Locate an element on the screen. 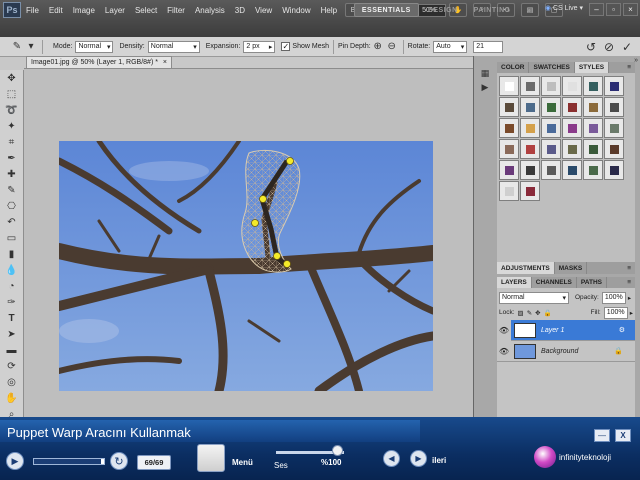  layer-row-background: 👁 Background 🔒 is located at coordinates (566, 351).